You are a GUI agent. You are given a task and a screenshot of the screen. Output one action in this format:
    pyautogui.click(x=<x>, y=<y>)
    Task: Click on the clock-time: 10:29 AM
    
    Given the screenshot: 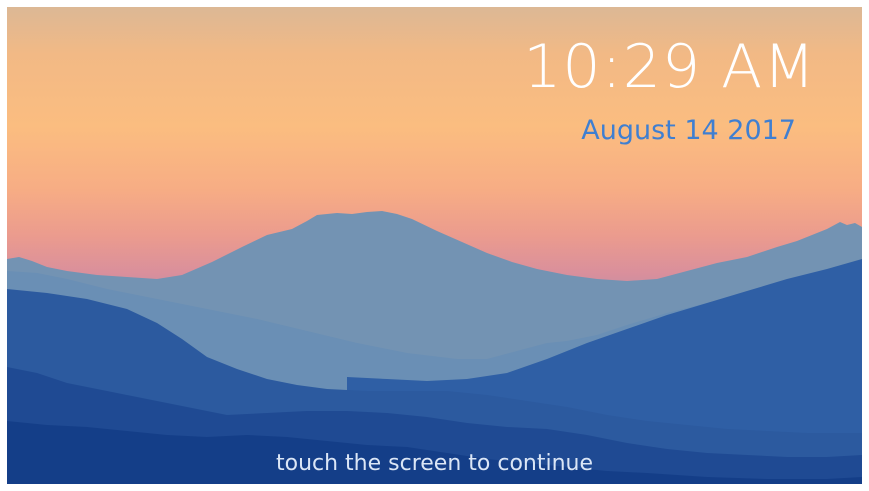 What is the action you would take?
    pyautogui.click(x=669, y=67)
    